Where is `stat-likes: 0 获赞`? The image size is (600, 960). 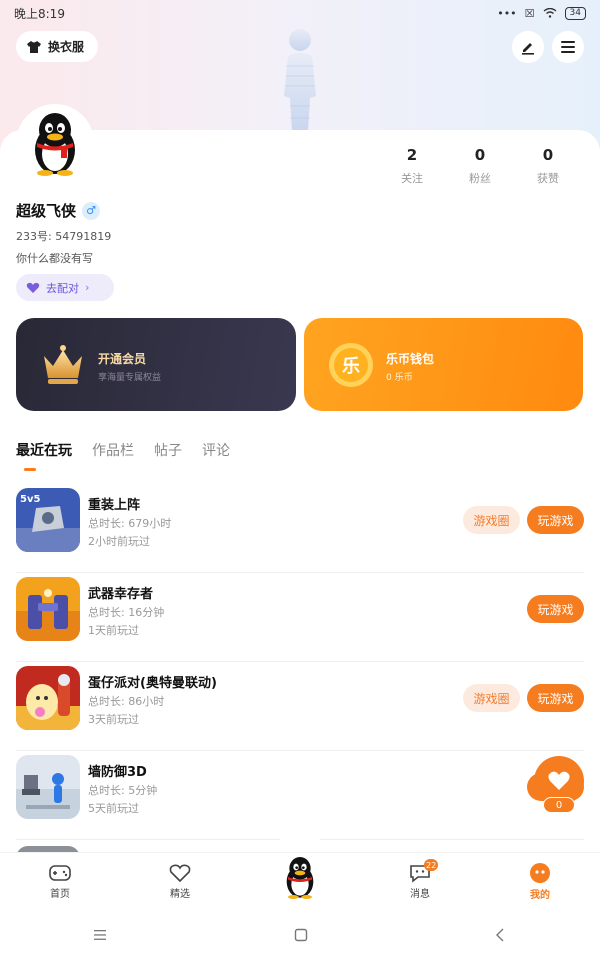
stat-likes: 0 获赞 is located at coordinates (548, 166).